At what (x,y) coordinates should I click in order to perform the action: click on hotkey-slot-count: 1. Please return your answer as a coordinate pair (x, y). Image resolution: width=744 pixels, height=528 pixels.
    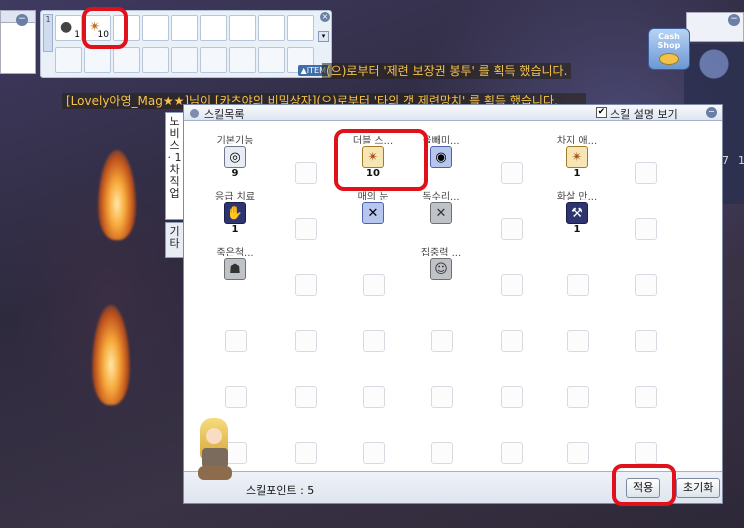
    Looking at the image, I should click on (77, 35).